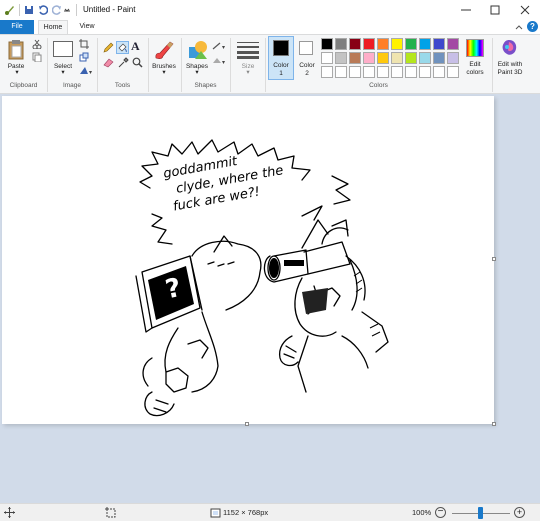  Describe the element at coordinates (246, 512) in the screenshot. I see `canvas-dimensions: 1152 × 768px` at that location.